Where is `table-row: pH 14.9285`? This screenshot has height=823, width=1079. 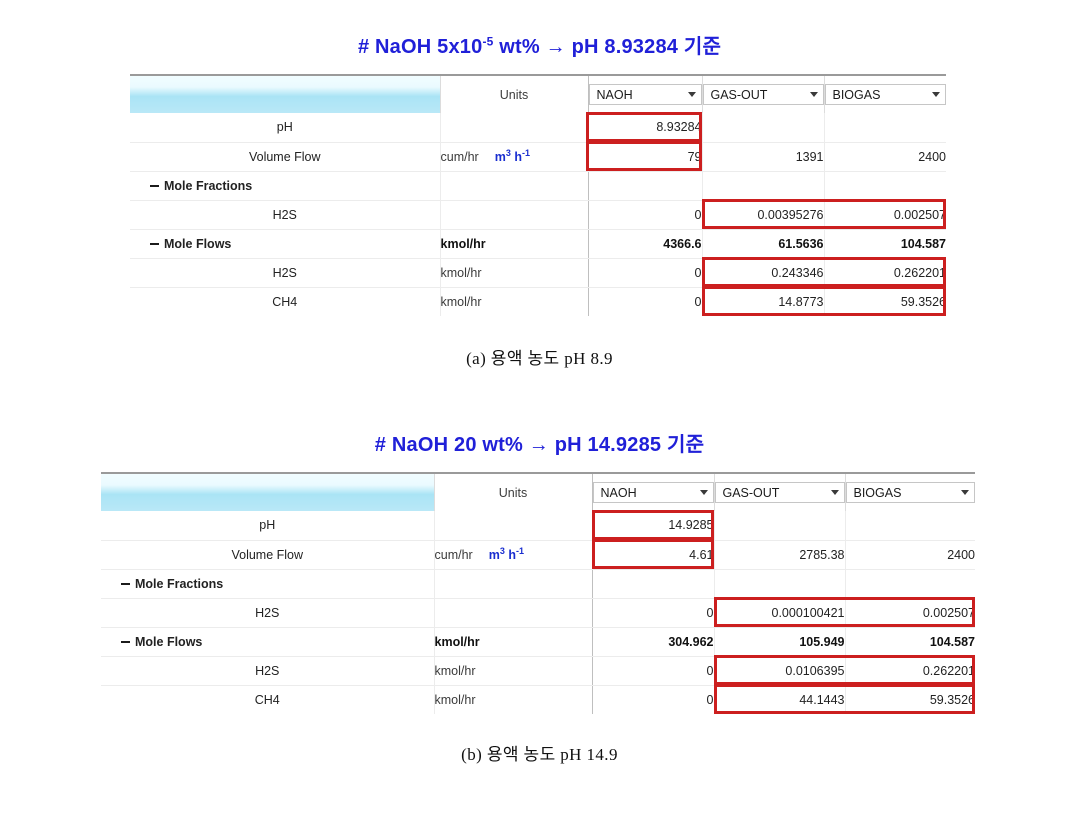
table-row: pH 14.9285 is located at coordinates (538, 526).